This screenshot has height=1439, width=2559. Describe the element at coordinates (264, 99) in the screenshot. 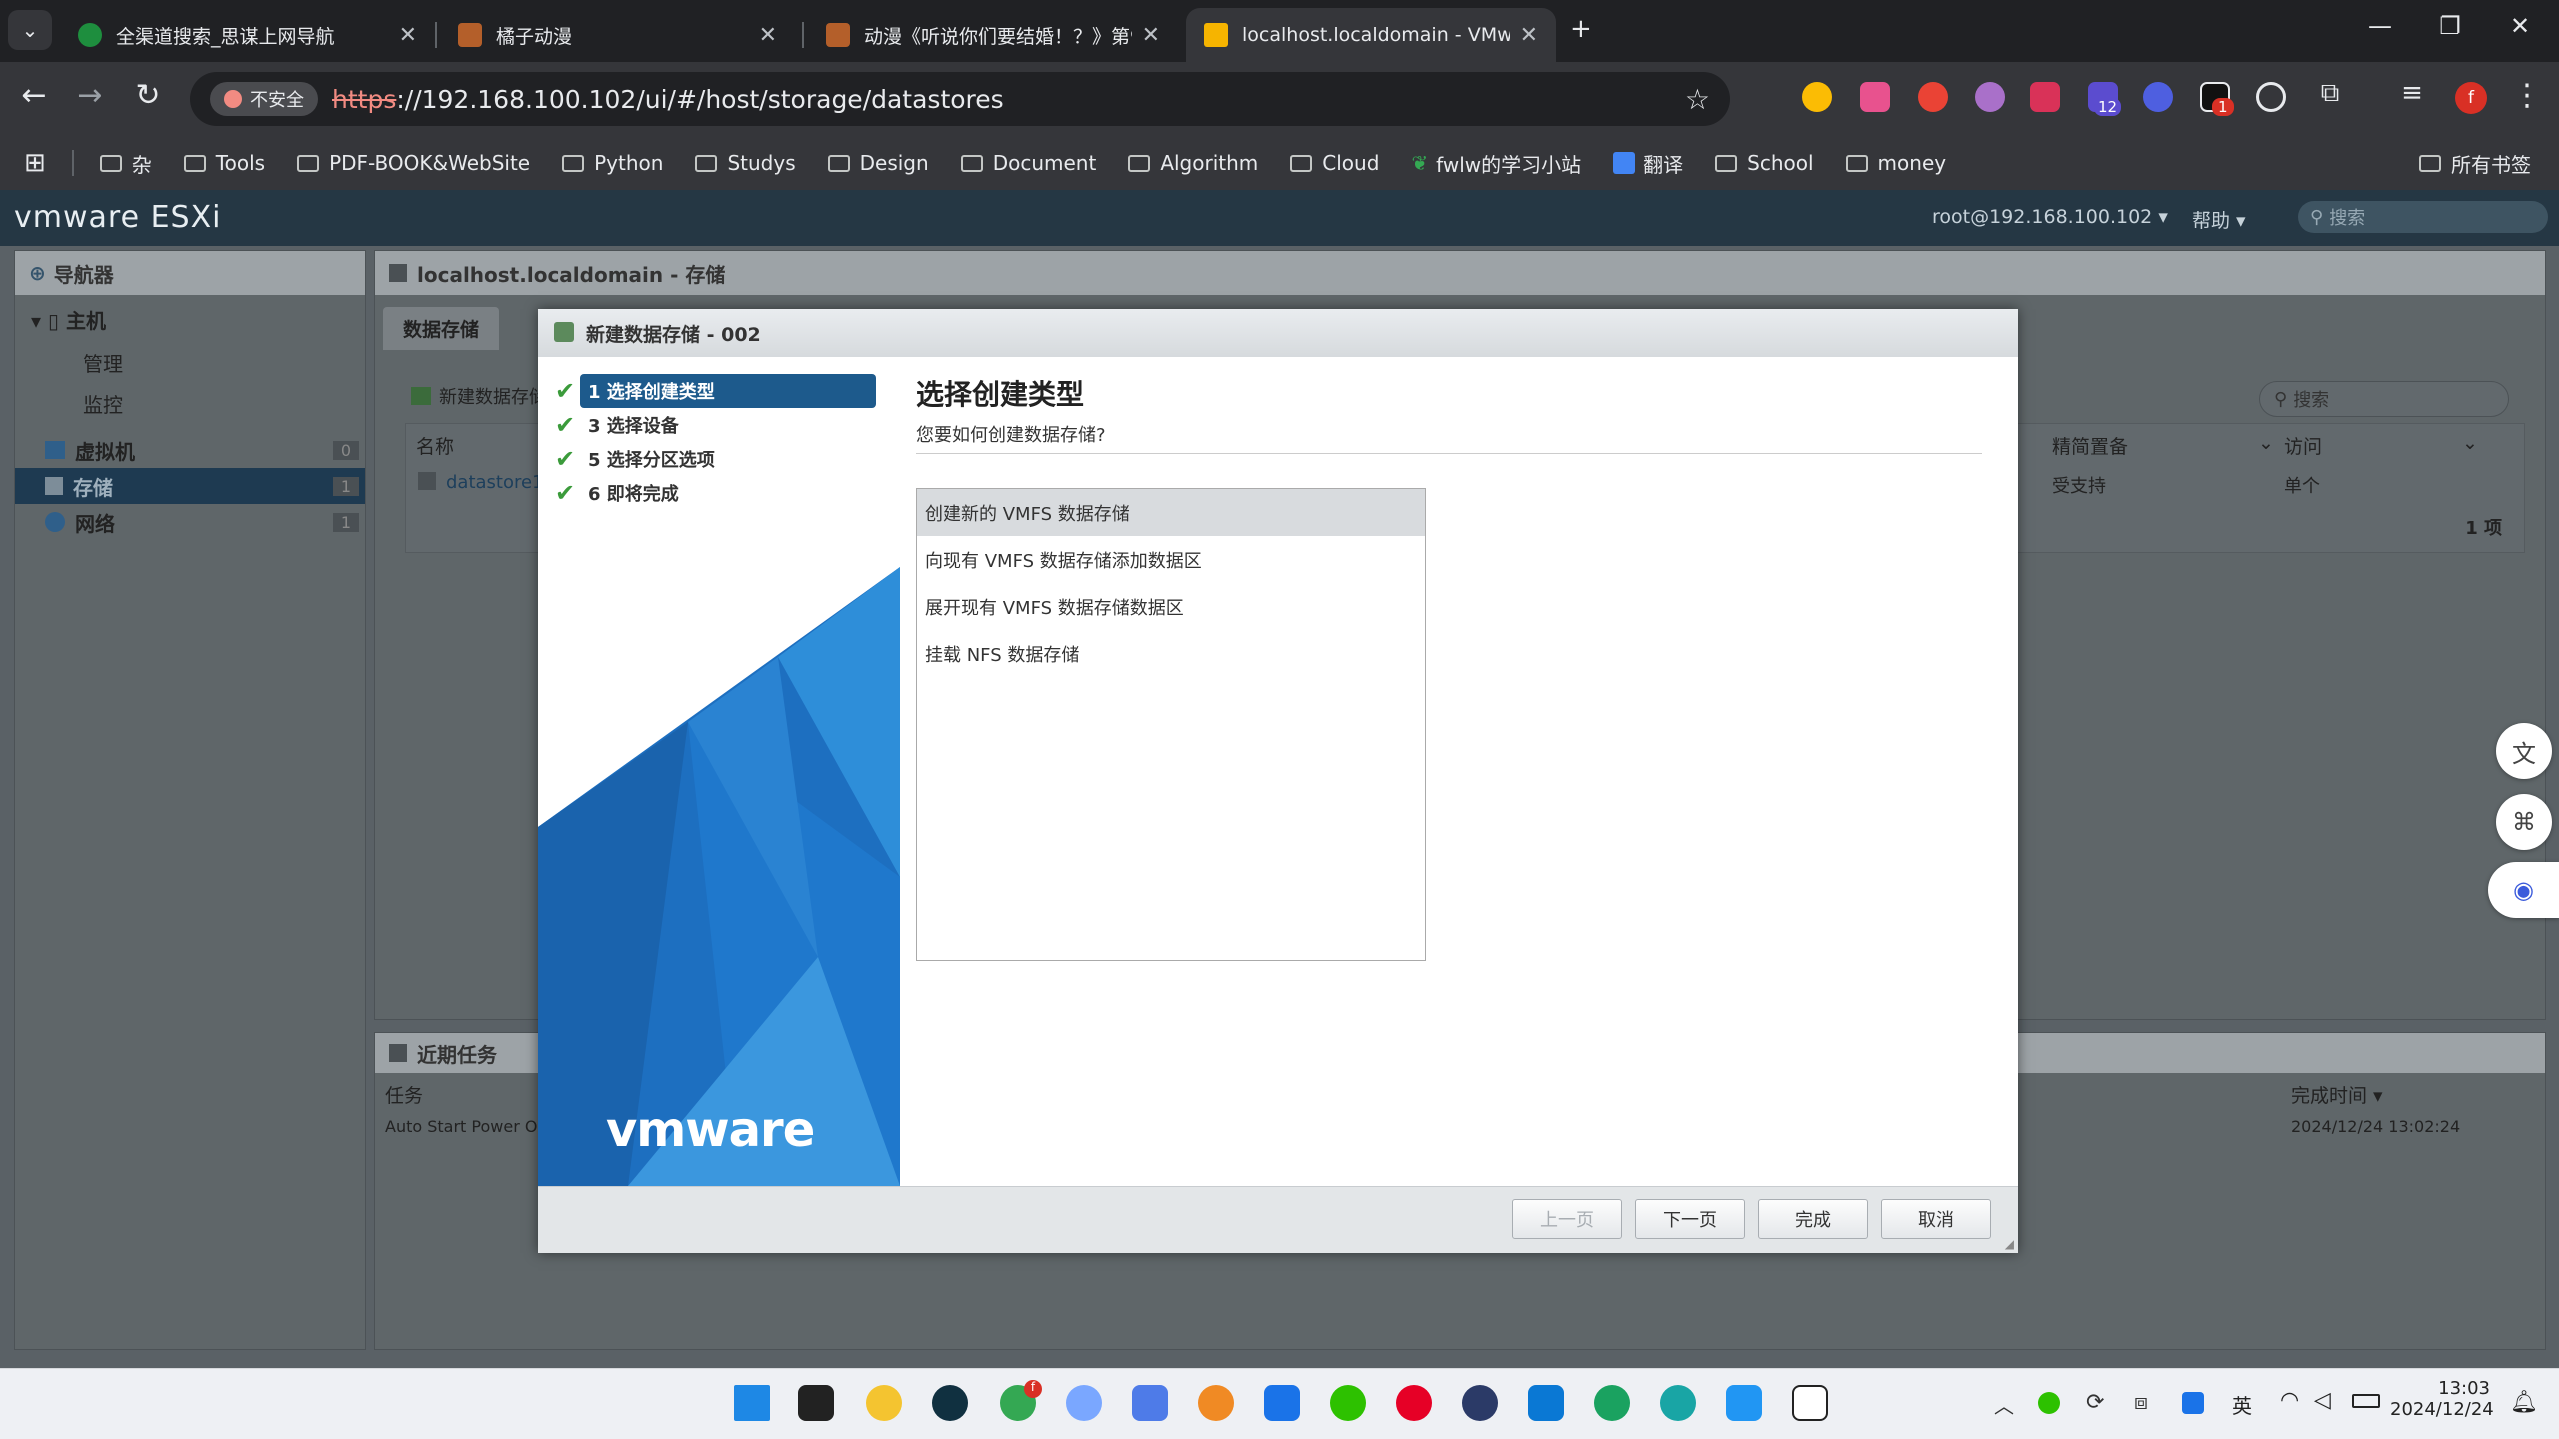

I see `not-secure-chip: 不安全` at that location.